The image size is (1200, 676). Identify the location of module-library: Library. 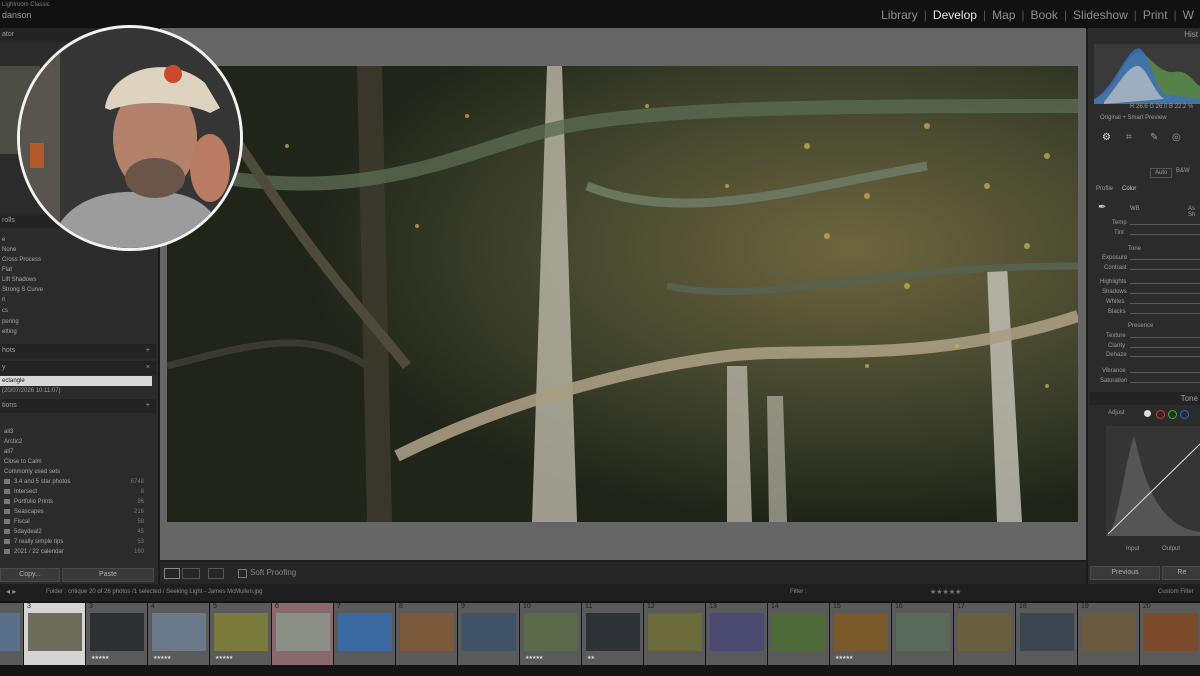
(899, 15).